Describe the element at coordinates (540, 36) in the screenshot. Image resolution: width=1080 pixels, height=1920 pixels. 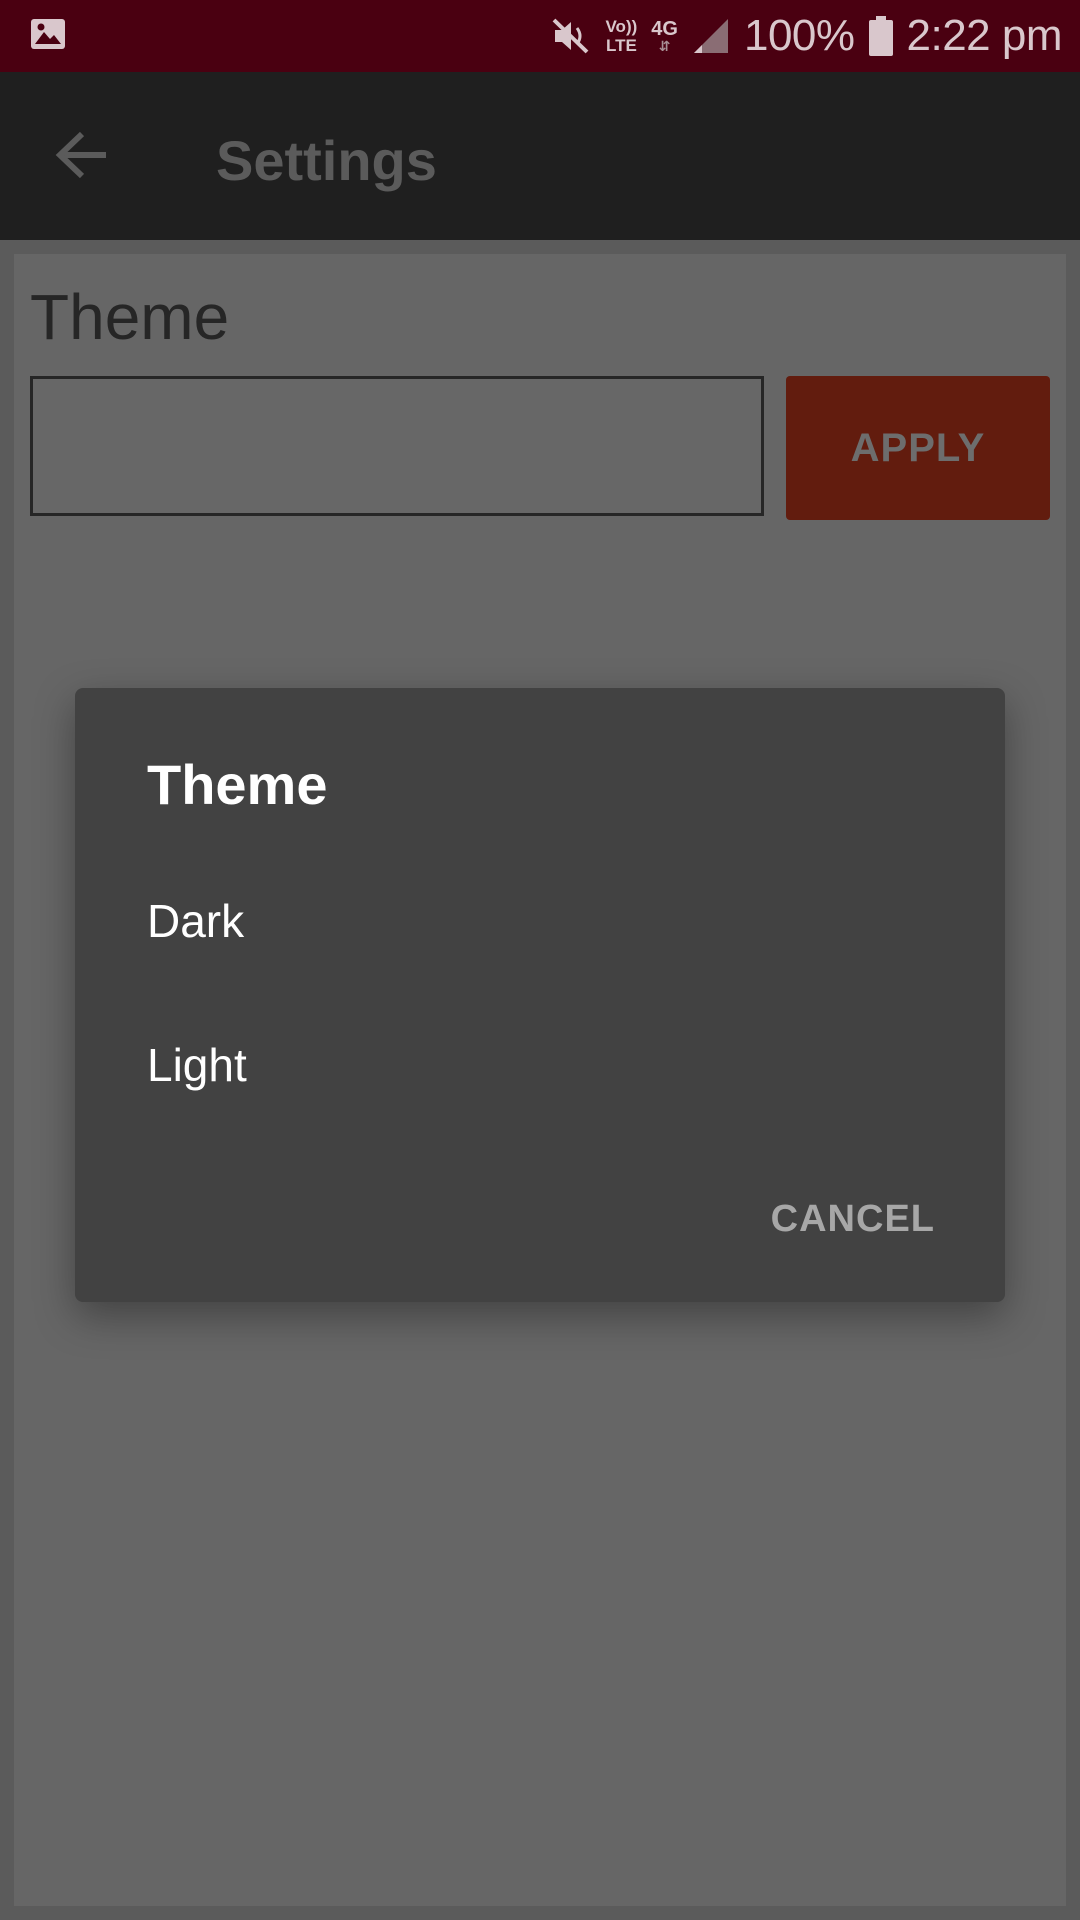
I see `status-bar: Vo)) LTE 4G ⇵ 100% 2:22 pm` at that location.